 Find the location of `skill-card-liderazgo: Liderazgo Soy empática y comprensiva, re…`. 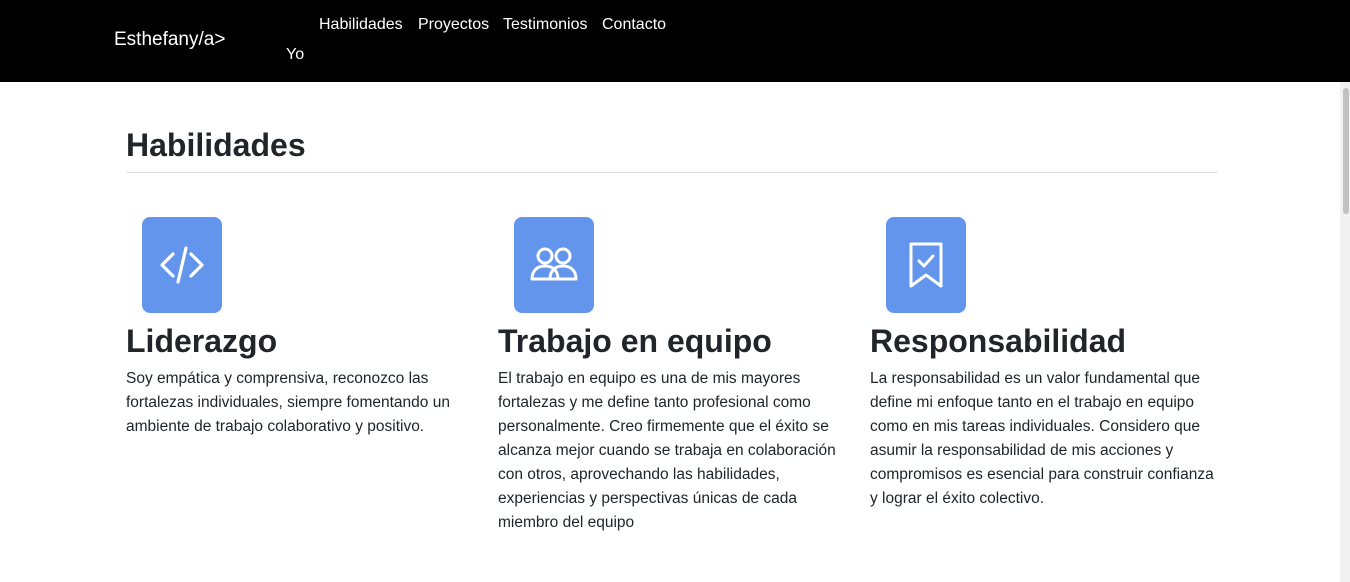

skill-card-liderazgo: Liderazgo Soy empática y comprensiva, re… is located at coordinates (298, 328).